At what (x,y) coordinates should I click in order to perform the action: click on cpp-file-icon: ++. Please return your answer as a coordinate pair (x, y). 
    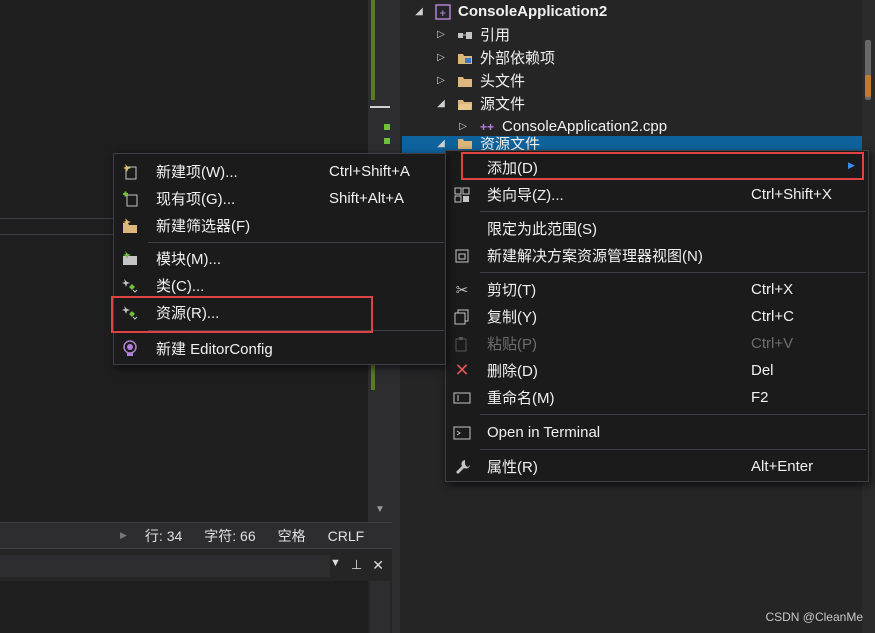
    Looking at the image, I should click on (486, 126).